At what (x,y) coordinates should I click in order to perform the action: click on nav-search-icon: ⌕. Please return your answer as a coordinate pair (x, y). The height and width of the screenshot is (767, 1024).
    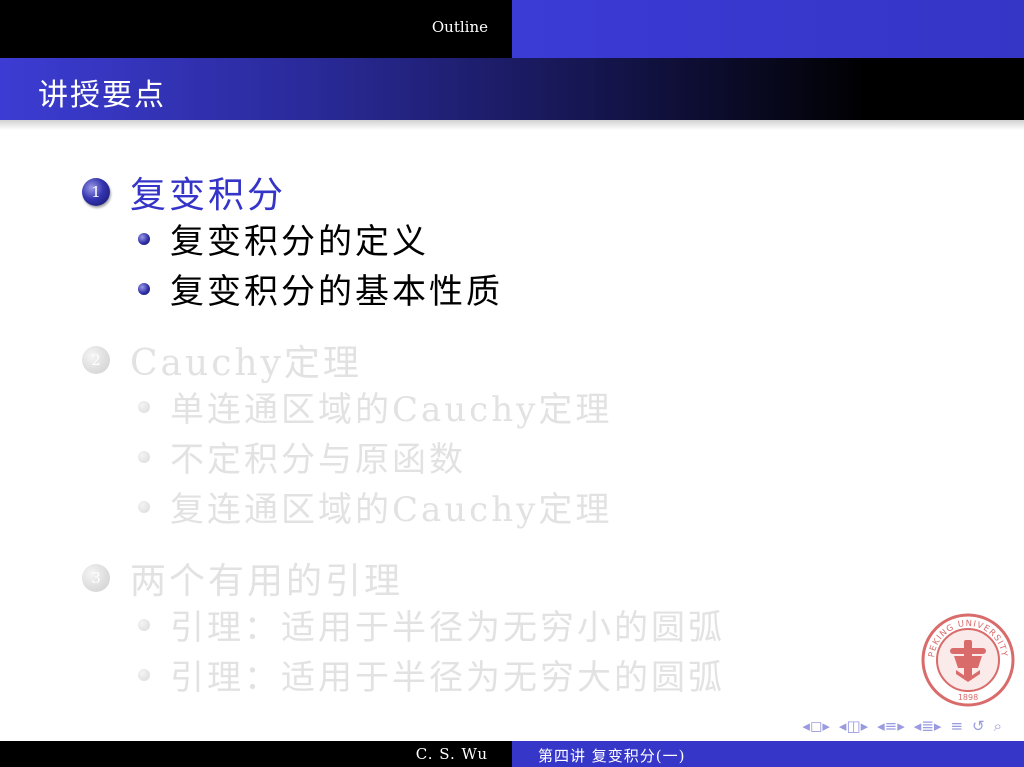
    Looking at the image, I should click on (998, 726).